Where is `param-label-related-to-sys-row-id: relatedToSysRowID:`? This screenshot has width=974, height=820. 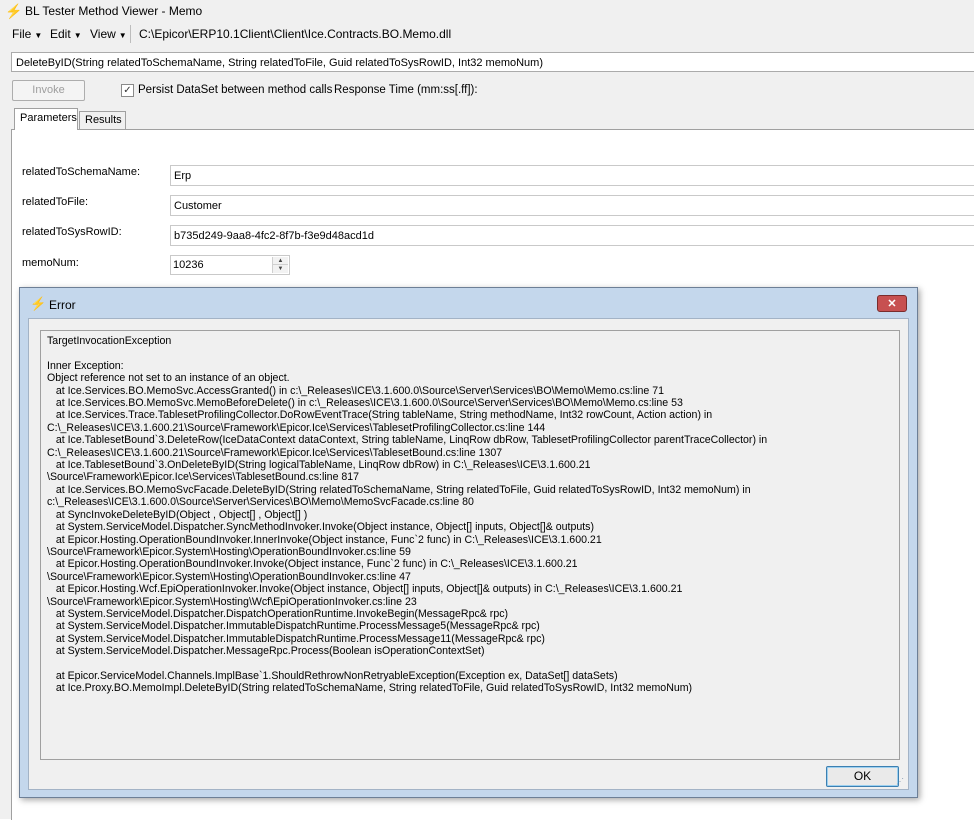 param-label-related-to-sys-row-id: relatedToSysRowID: is located at coordinates (72, 232).